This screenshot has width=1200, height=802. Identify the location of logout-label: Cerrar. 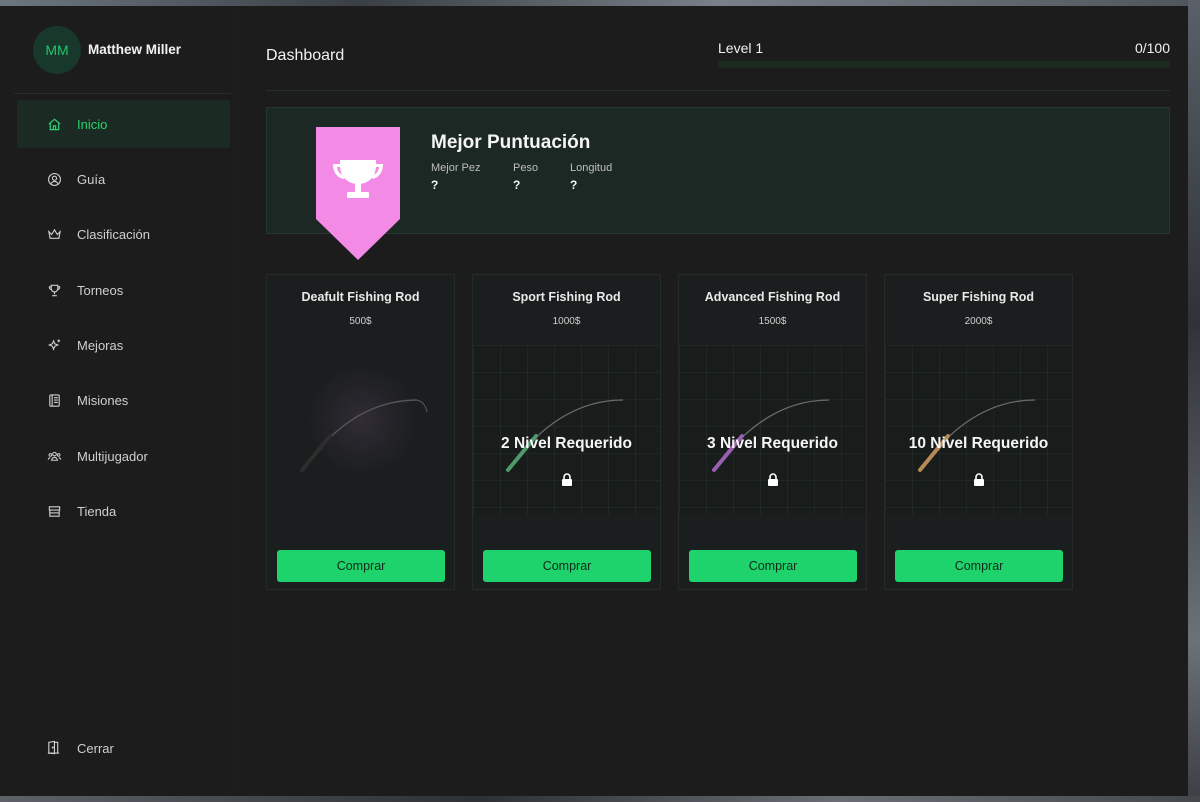
(95, 748).